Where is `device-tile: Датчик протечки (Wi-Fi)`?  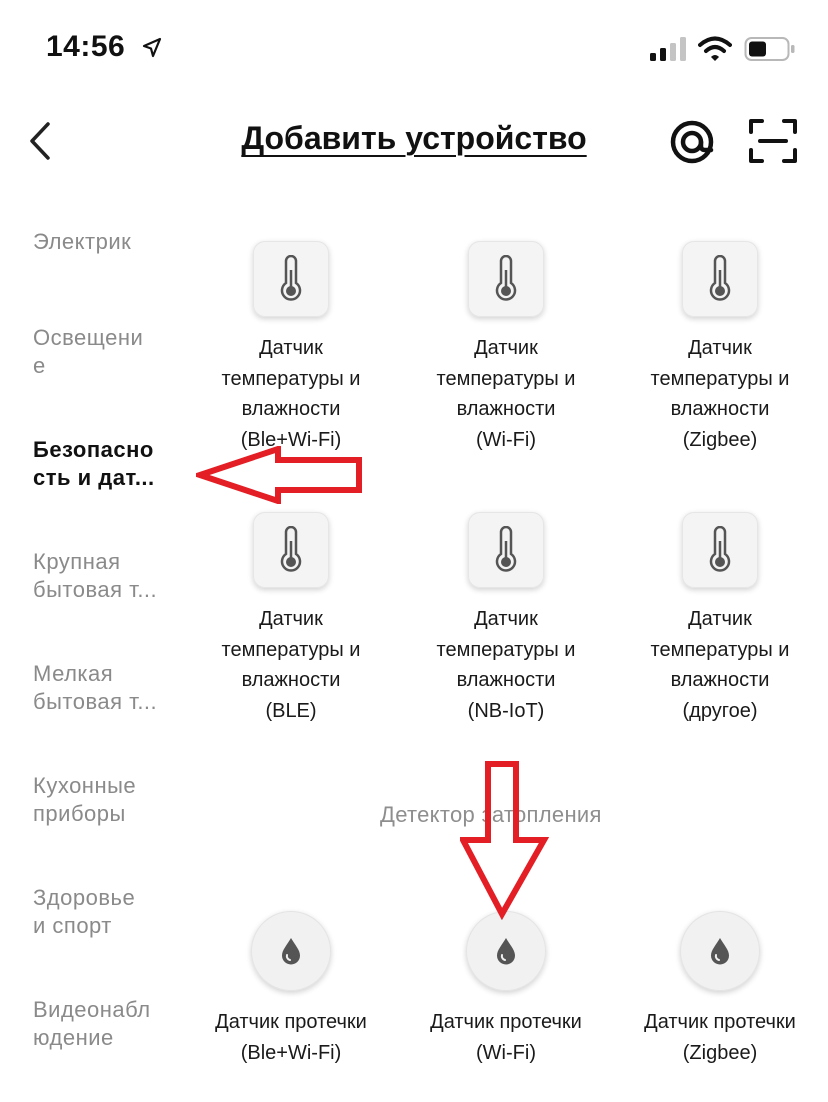
device-tile: Датчик протечки (Wi-Fi) is located at coordinates (506, 989).